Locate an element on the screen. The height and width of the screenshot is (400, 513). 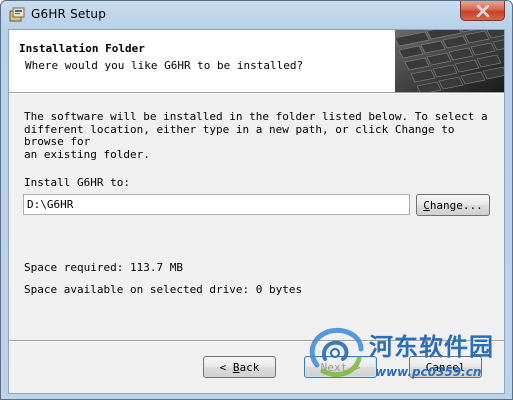
back-button-mnemonic: B is located at coordinates (236, 367).